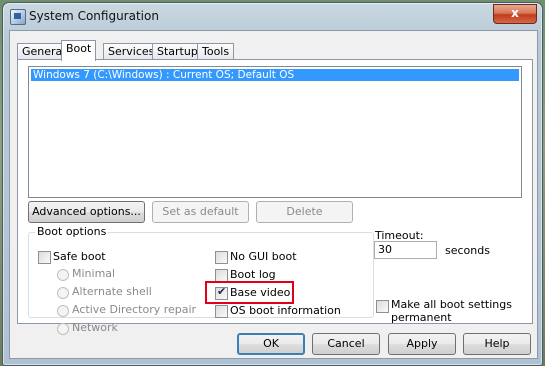 The width and height of the screenshot is (545, 366). What do you see at coordinates (79, 50) in the screenshot?
I see `tab-boot: Boot` at bounding box center [79, 50].